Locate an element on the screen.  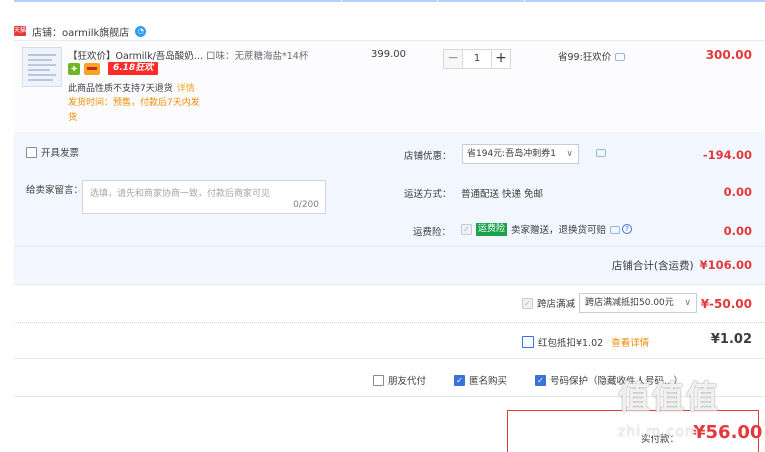
insurance-tag: 运费险 is located at coordinates (492, 229).